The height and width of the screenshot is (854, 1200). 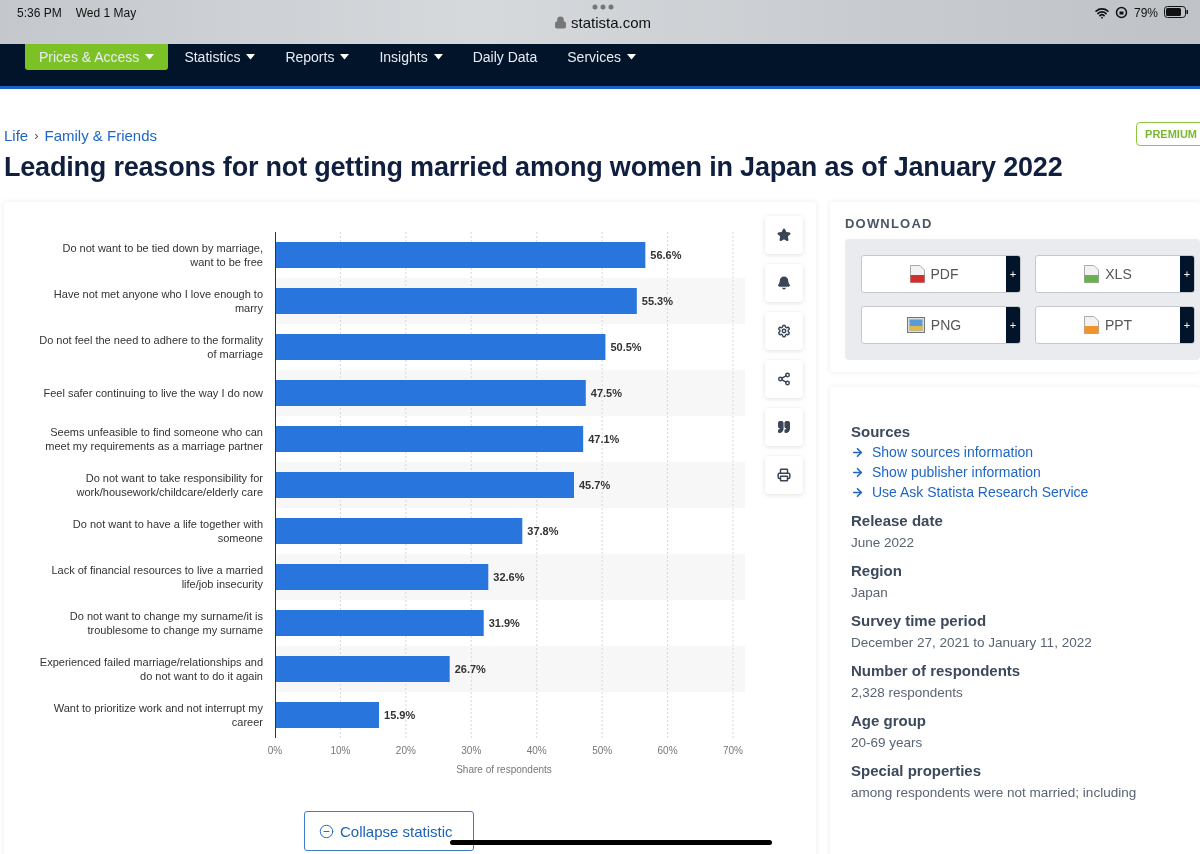 What do you see at coordinates (167, 531) in the screenshot?
I see `category-label: Do not want to have a life together with someone` at bounding box center [167, 531].